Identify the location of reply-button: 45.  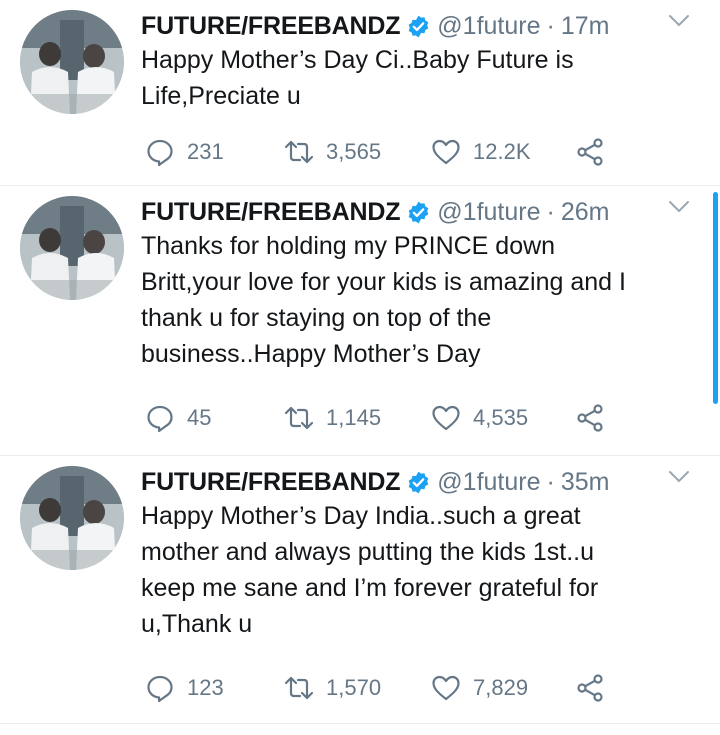
(178, 418).